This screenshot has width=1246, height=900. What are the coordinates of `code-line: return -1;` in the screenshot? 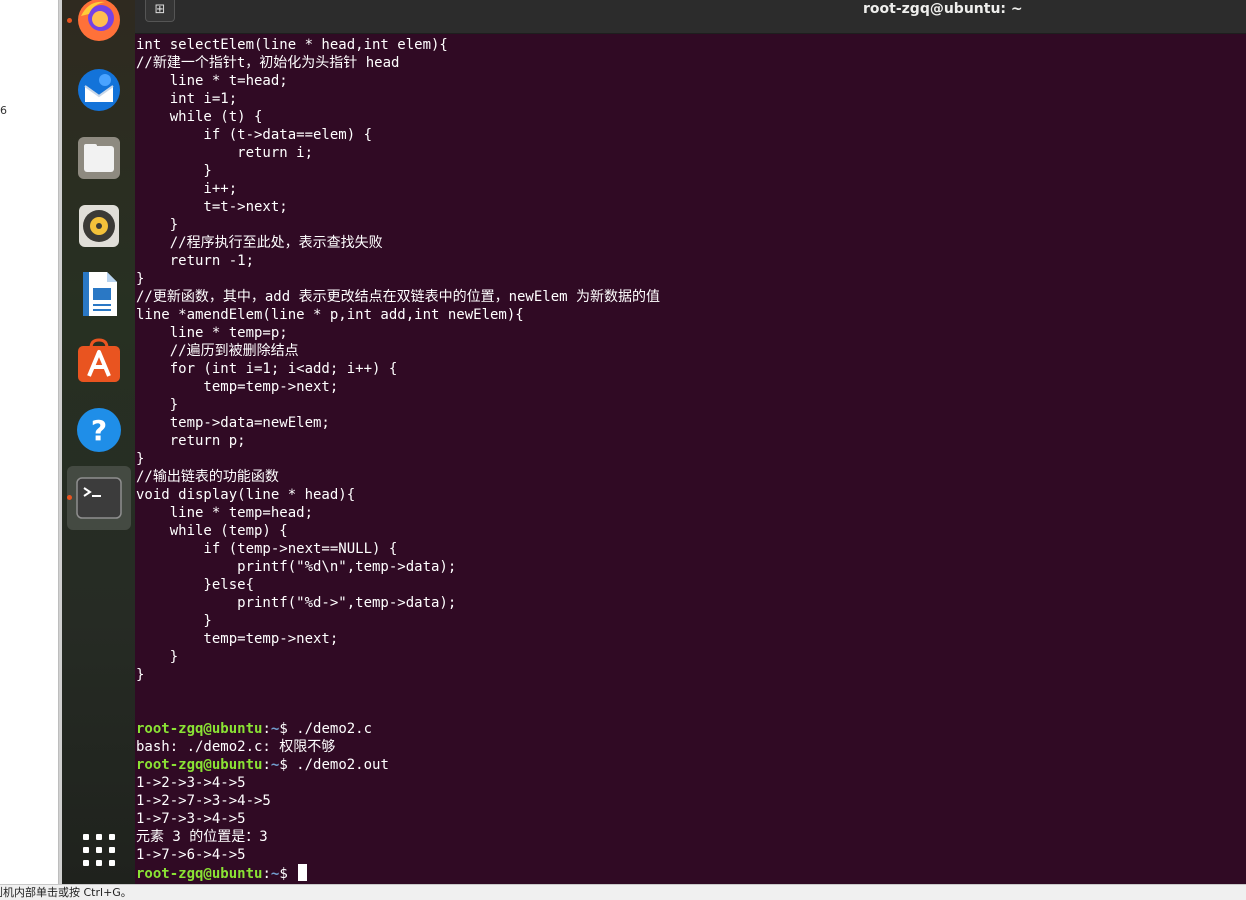 It's located at (195, 261).